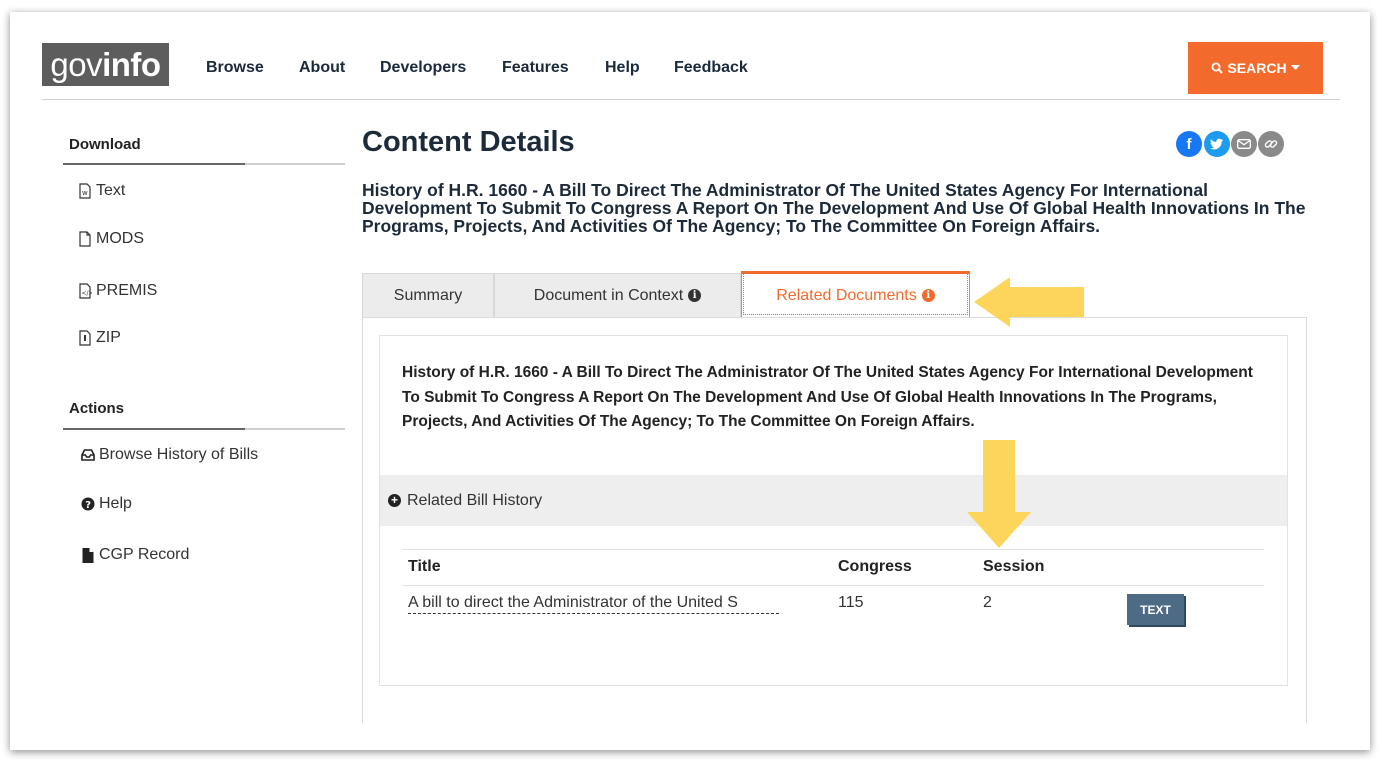 The width and height of the screenshot is (1382, 766). What do you see at coordinates (169, 455) in the screenshot?
I see `browse-history-of-bills-link: Browse History of Bills` at bounding box center [169, 455].